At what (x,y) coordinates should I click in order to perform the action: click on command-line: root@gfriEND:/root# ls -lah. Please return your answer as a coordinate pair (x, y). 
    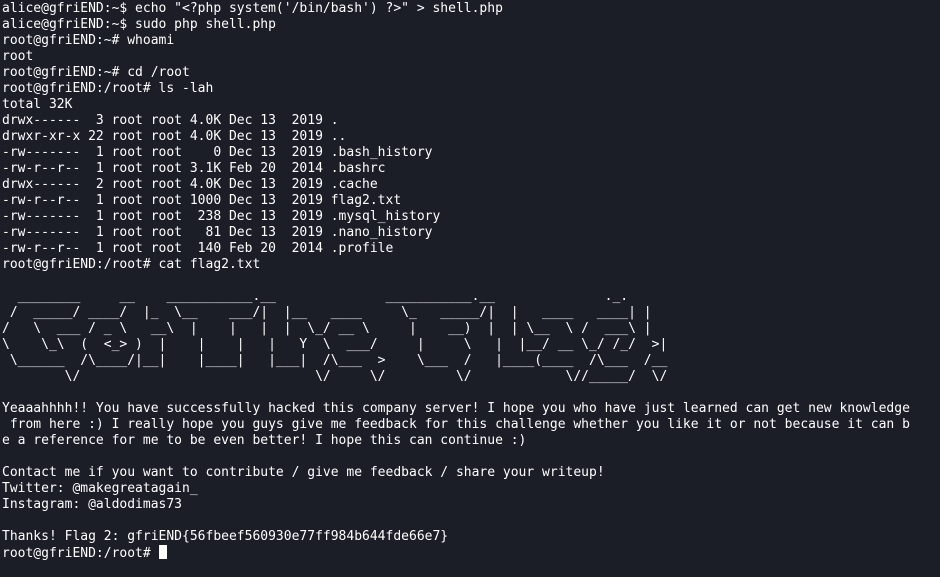
    Looking at the image, I should click on (108, 88).